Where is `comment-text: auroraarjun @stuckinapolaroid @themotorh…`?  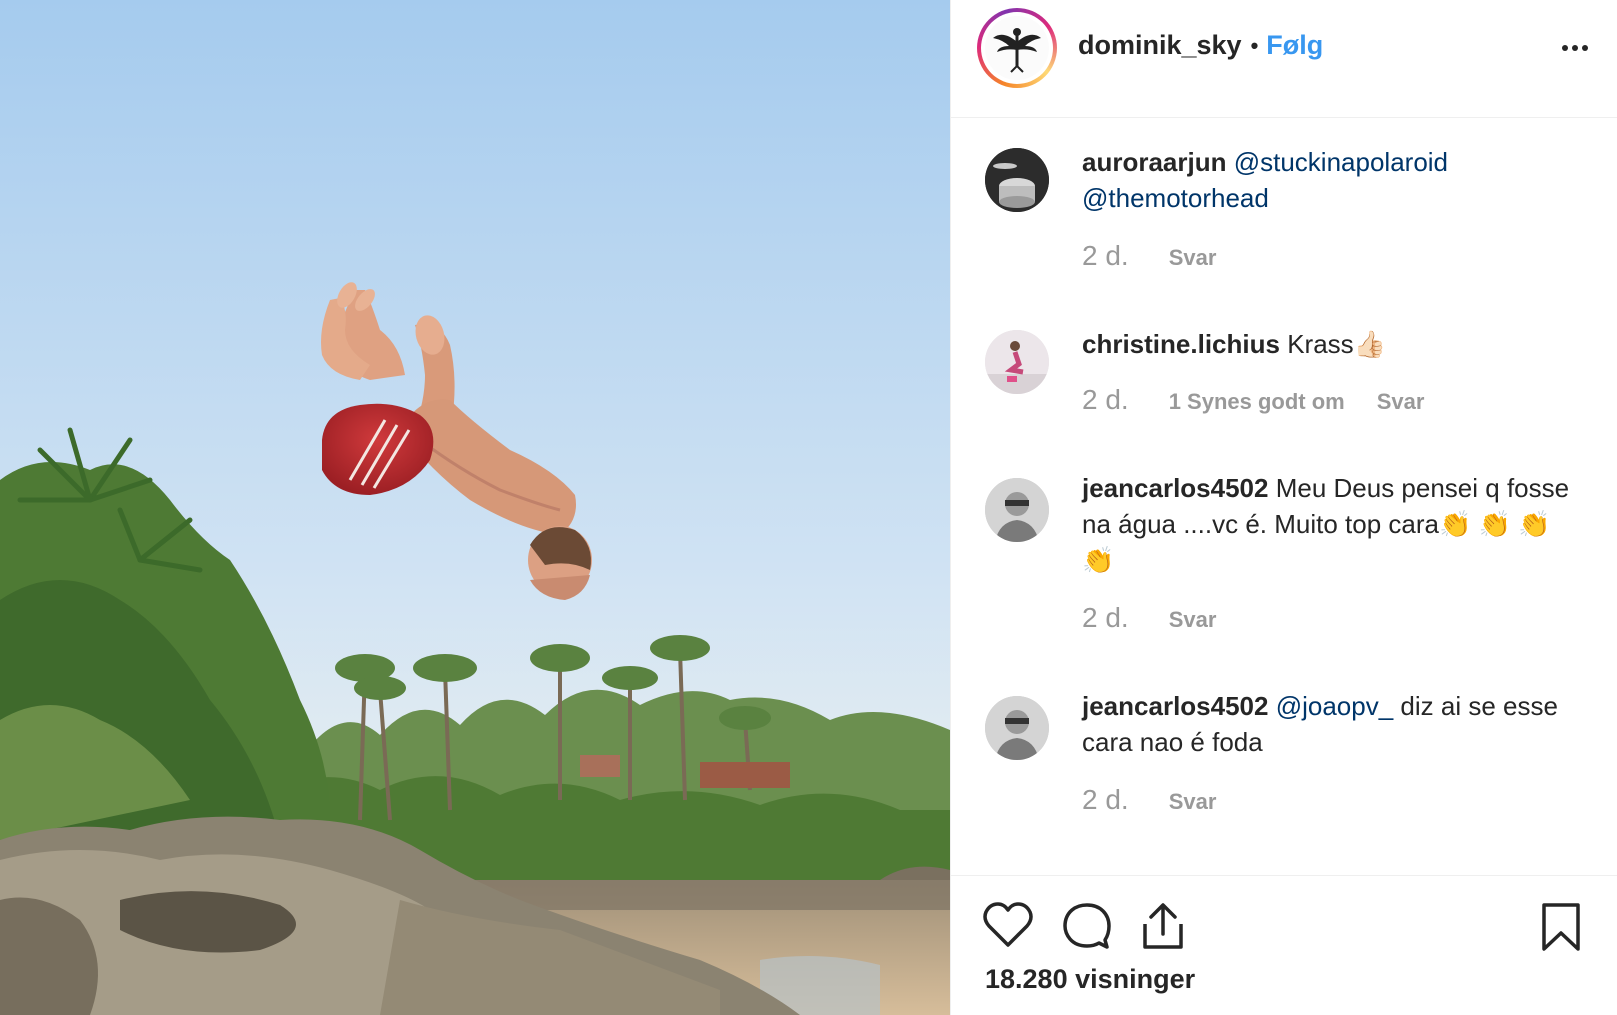 comment-text: auroraarjun @stuckinapolaroid @themotorh… is located at coordinates (1332, 180).